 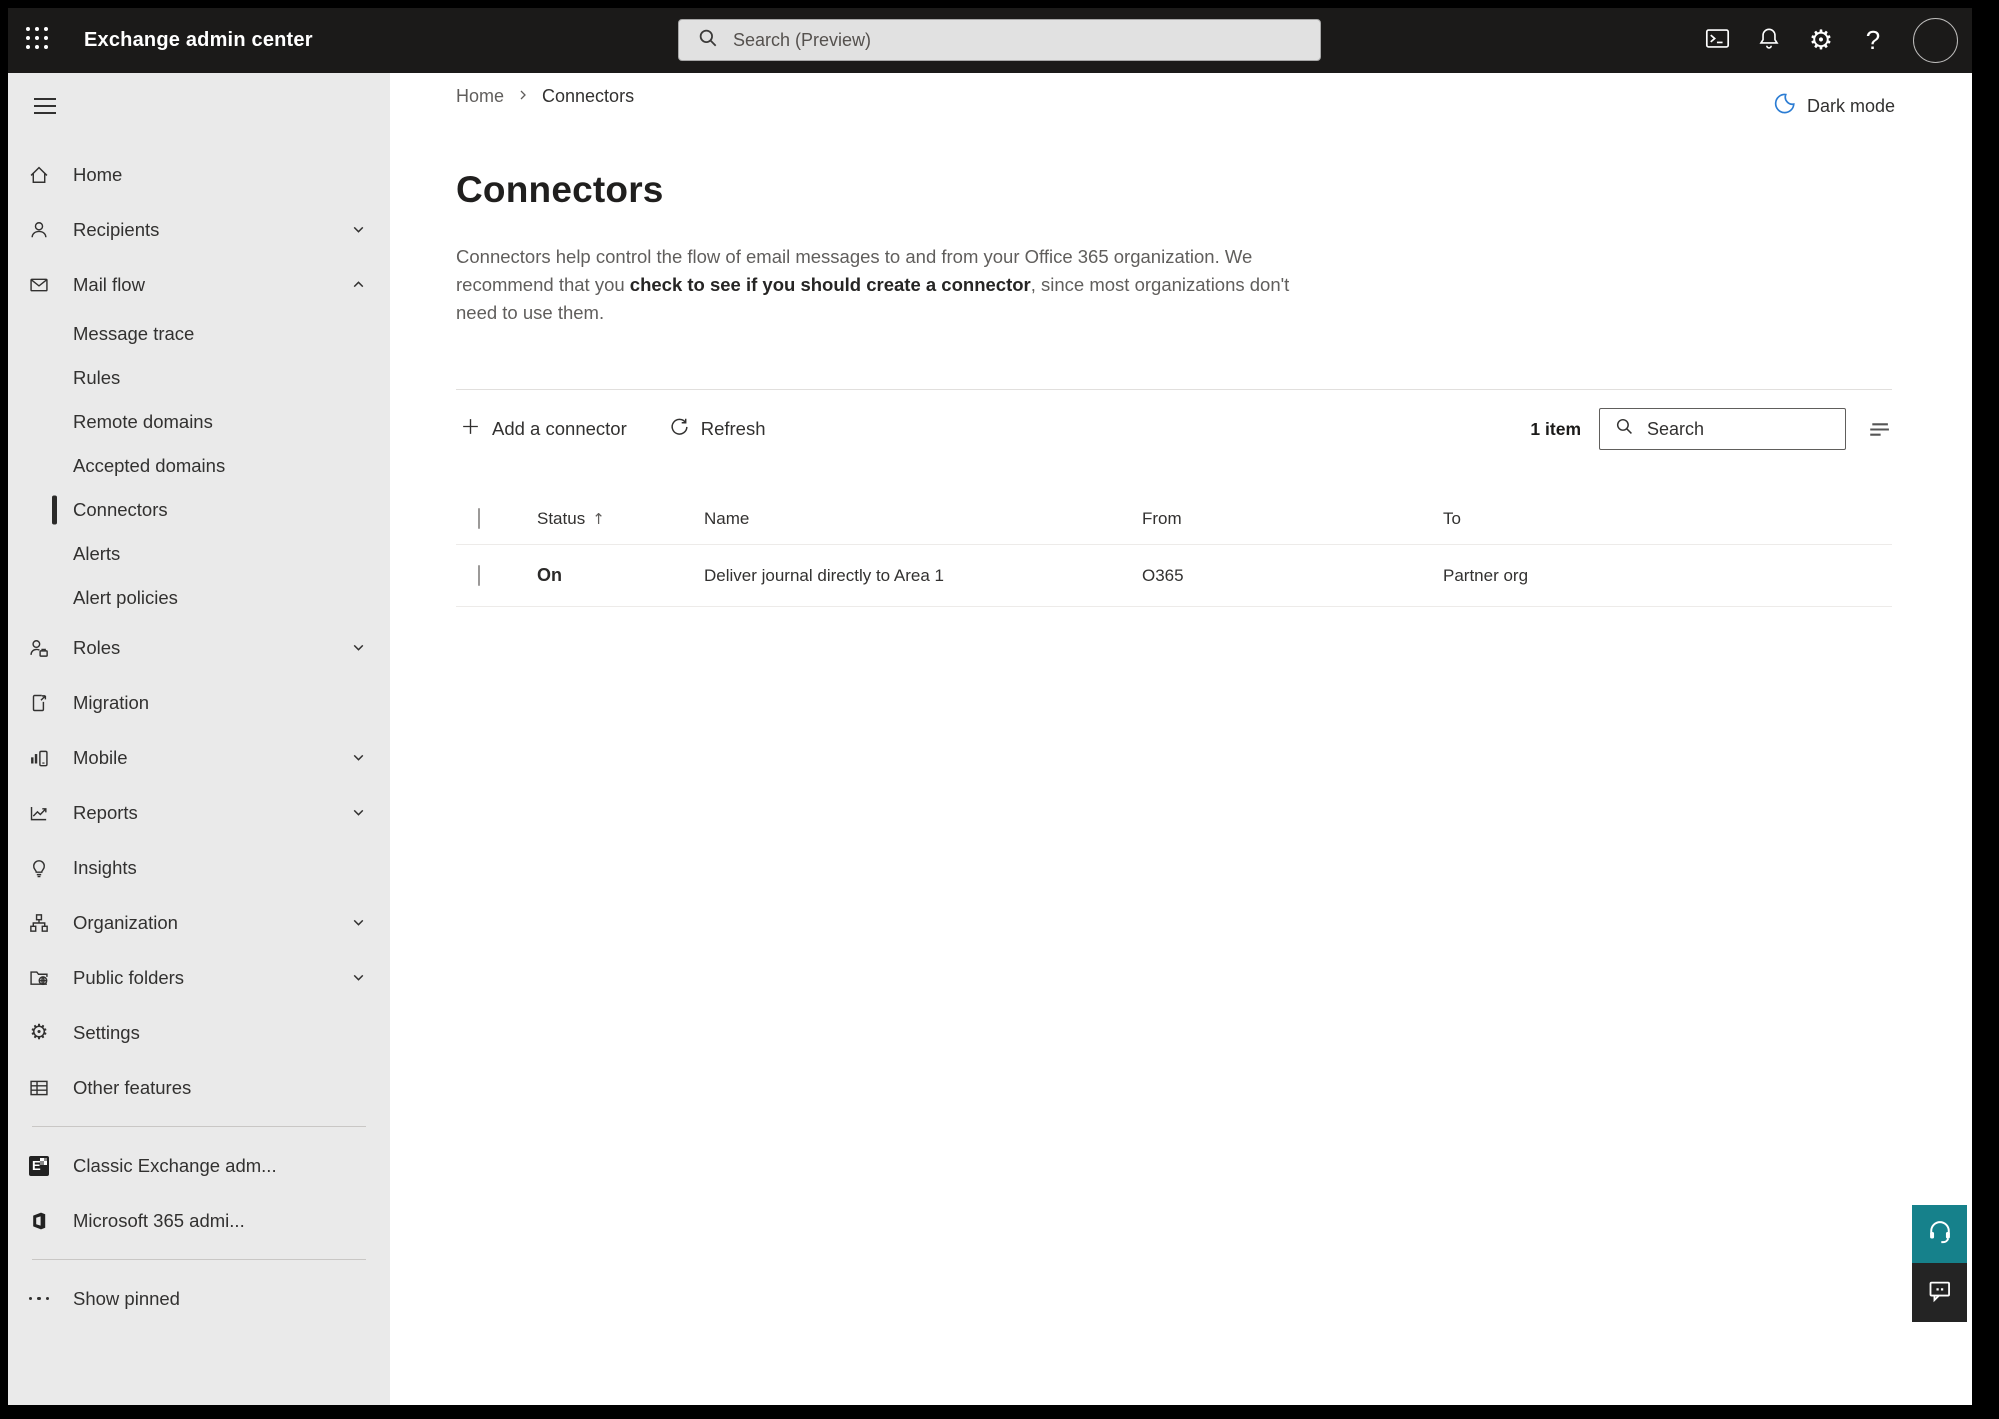 I want to click on chat-bubble-icon, so click(x=1939, y=1293).